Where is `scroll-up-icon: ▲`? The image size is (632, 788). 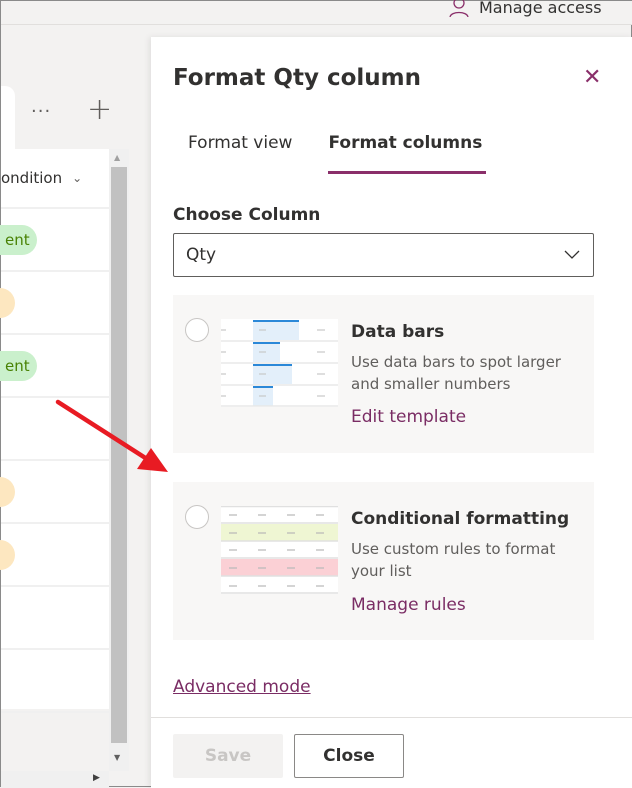 scroll-up-icon: ▲ is located at coordinates (117, 157).